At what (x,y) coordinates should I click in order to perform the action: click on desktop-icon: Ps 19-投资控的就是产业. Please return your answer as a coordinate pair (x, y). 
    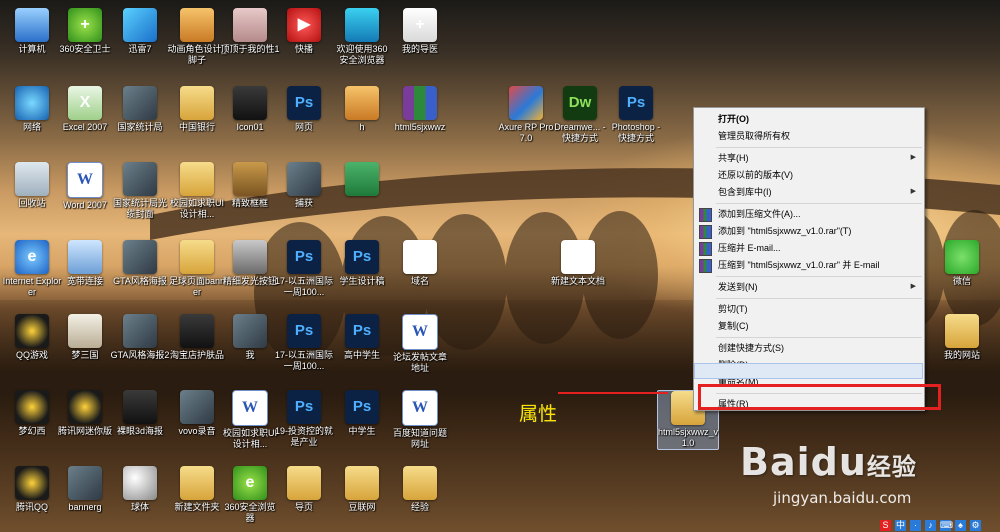
    Looking at the image, I should click on (304, 419).